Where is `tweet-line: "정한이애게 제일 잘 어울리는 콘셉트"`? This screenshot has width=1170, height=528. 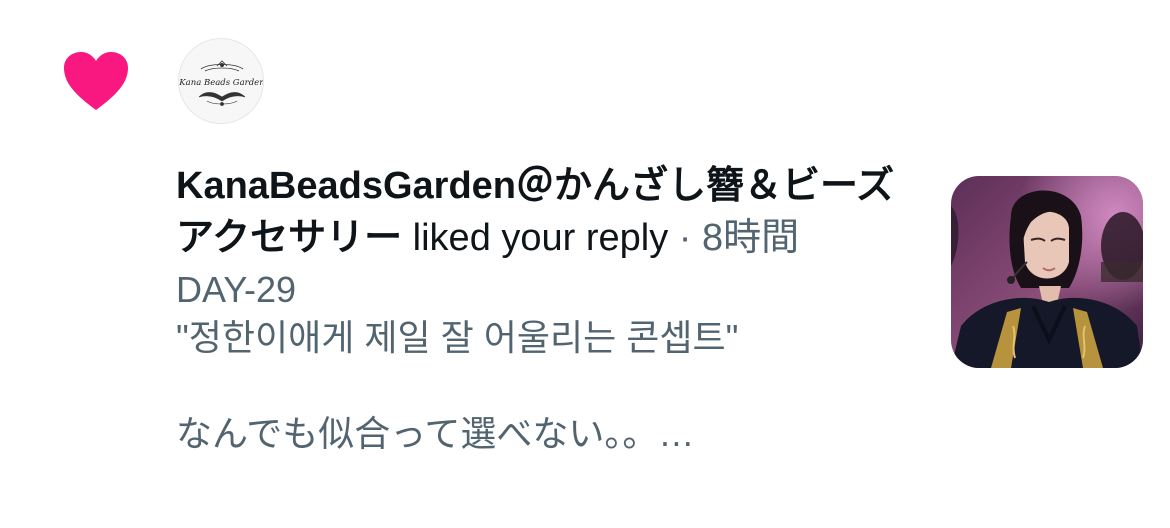
tweet-line: "정한이애게 제일 잘 어울리는 콘셉트" is located at coordinates (457, 337).